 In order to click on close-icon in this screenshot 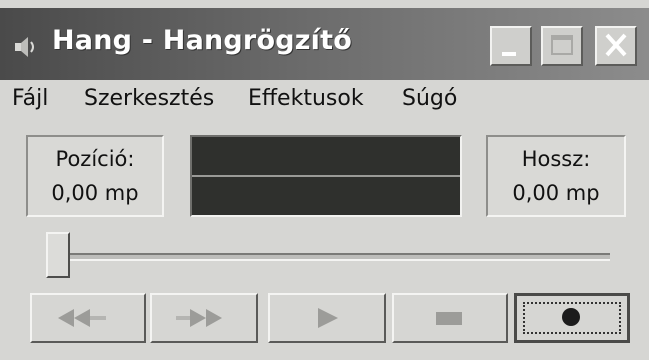, I will do `click(616, 45)`.